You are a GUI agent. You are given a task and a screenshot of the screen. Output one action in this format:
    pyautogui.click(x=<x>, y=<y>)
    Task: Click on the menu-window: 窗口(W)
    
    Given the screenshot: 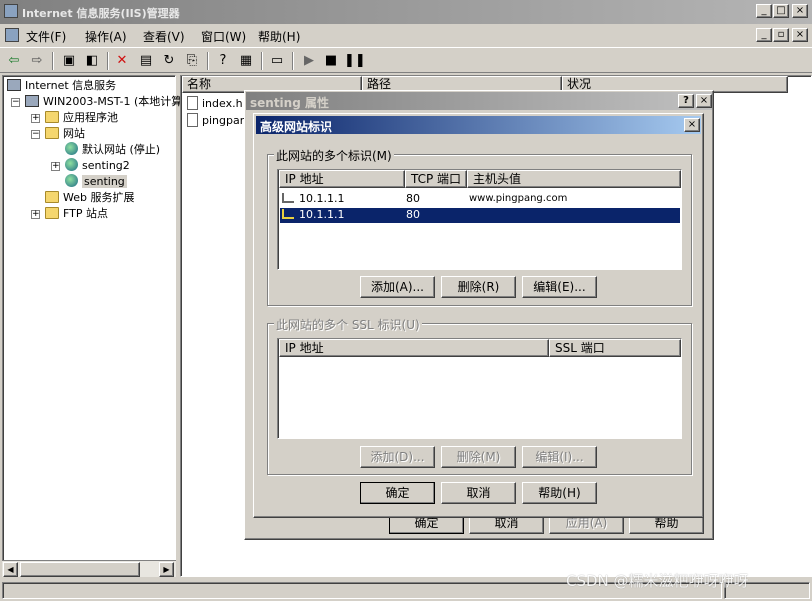 What is the action you would take?
    pyautogui.click(x=223, y=36)
    